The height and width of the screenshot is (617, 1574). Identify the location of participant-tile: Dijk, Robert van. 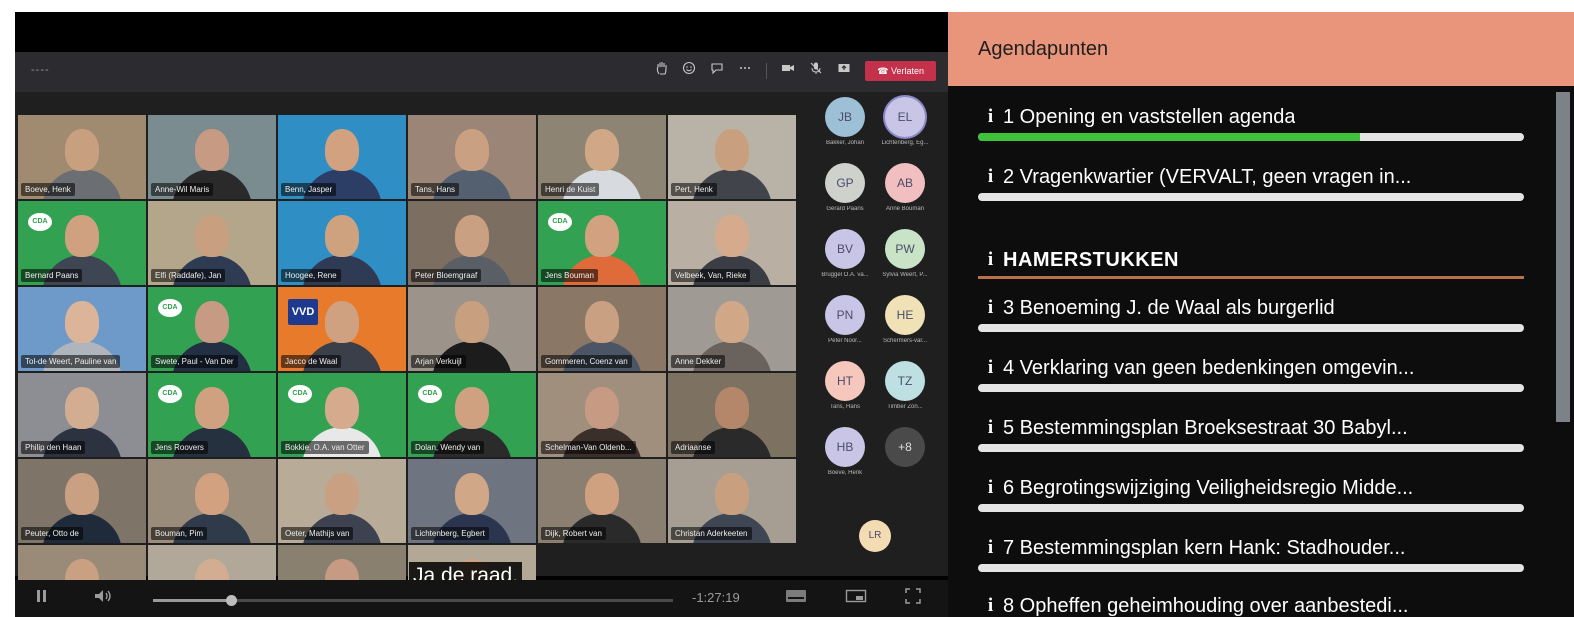
(602, 501).